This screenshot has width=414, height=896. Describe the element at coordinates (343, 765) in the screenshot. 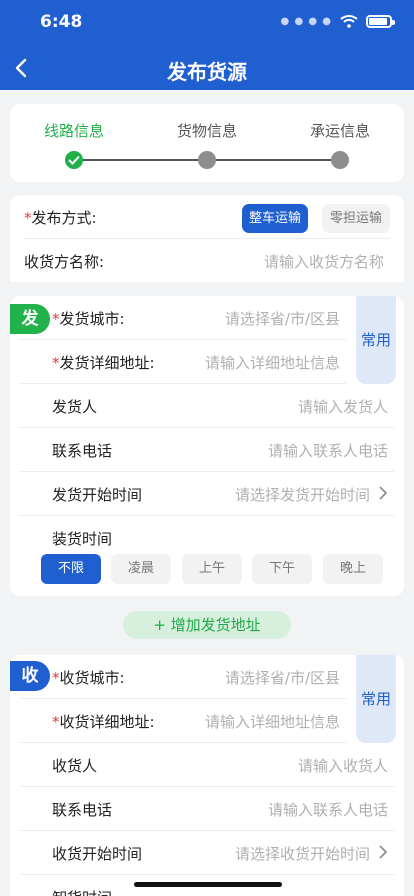

I see `receiver-input: 请输入收货人` at that location.